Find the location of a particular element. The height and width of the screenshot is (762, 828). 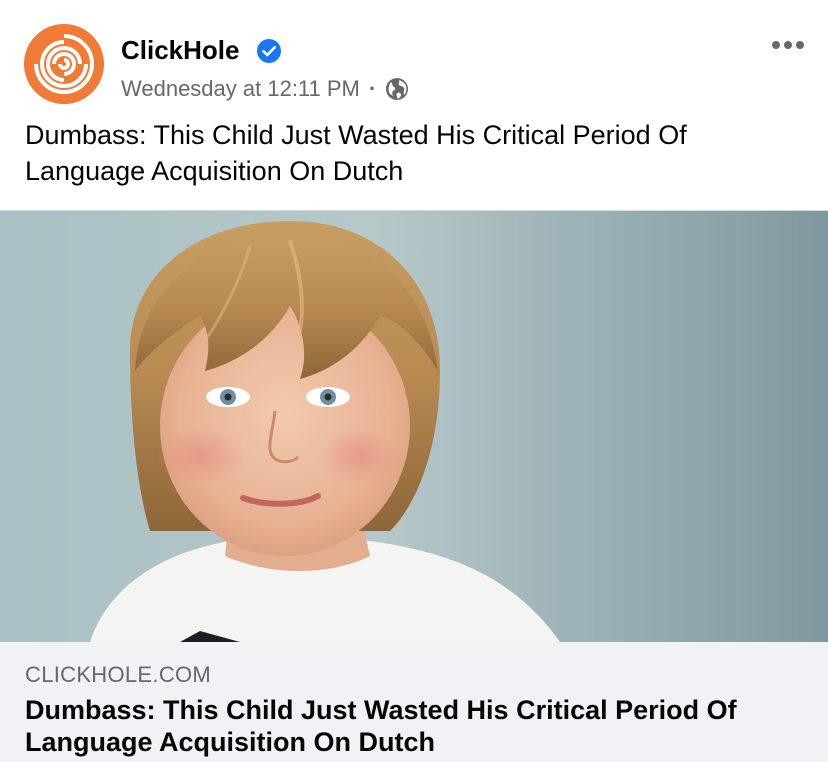

more-options-icon is located at coordinates (788, 45).